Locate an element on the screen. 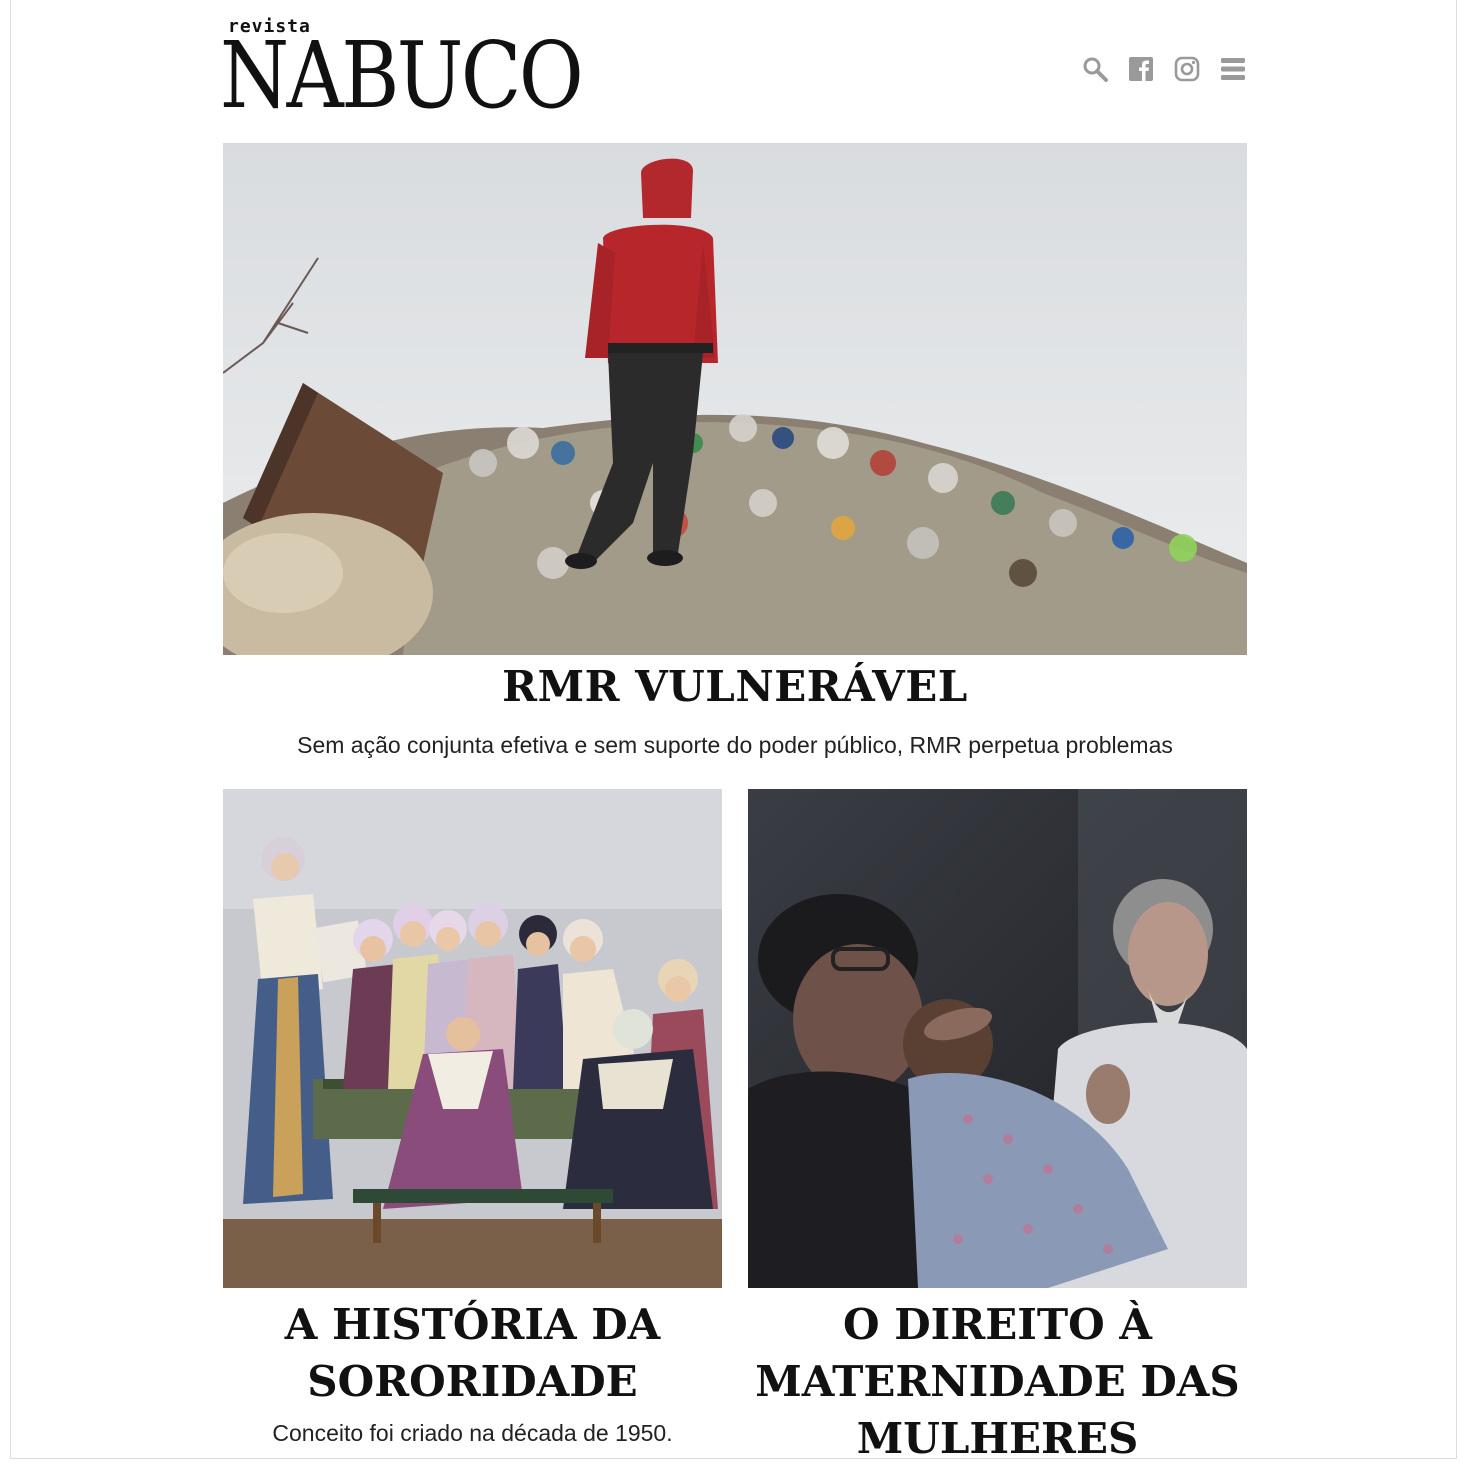 The width and height of the screenshot is (1468, 1468). article-image-sororidade is located at coordinates (472, 1038).